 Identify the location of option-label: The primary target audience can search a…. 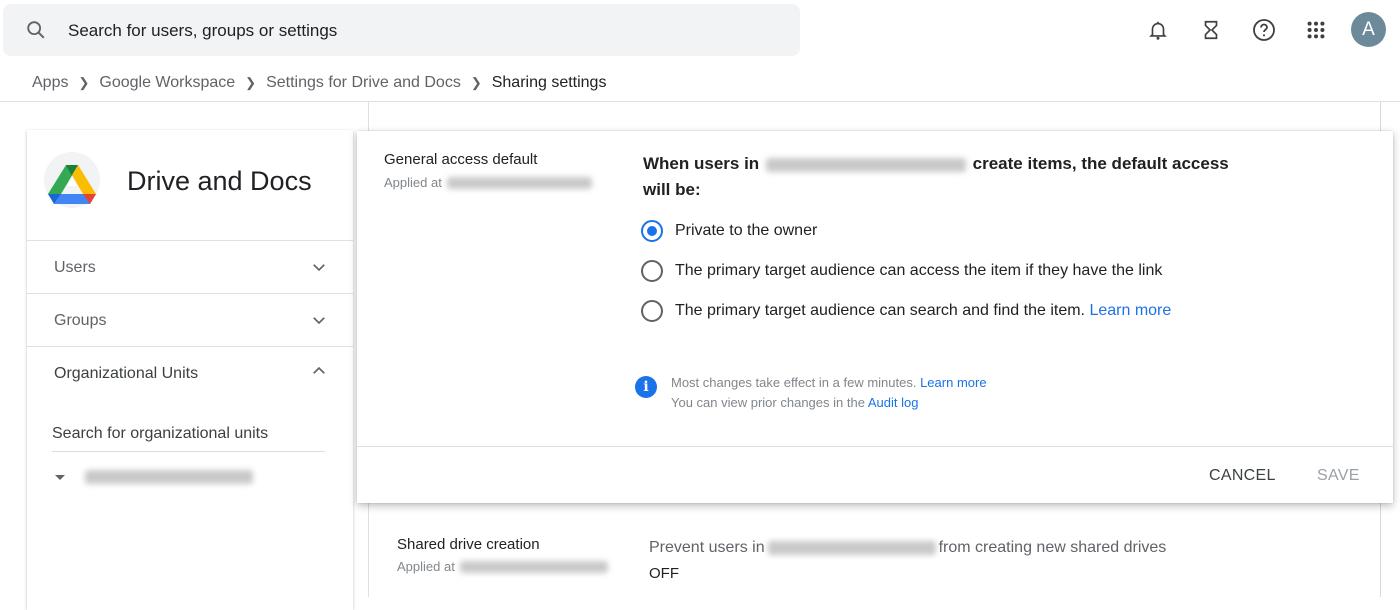
(923, 311).